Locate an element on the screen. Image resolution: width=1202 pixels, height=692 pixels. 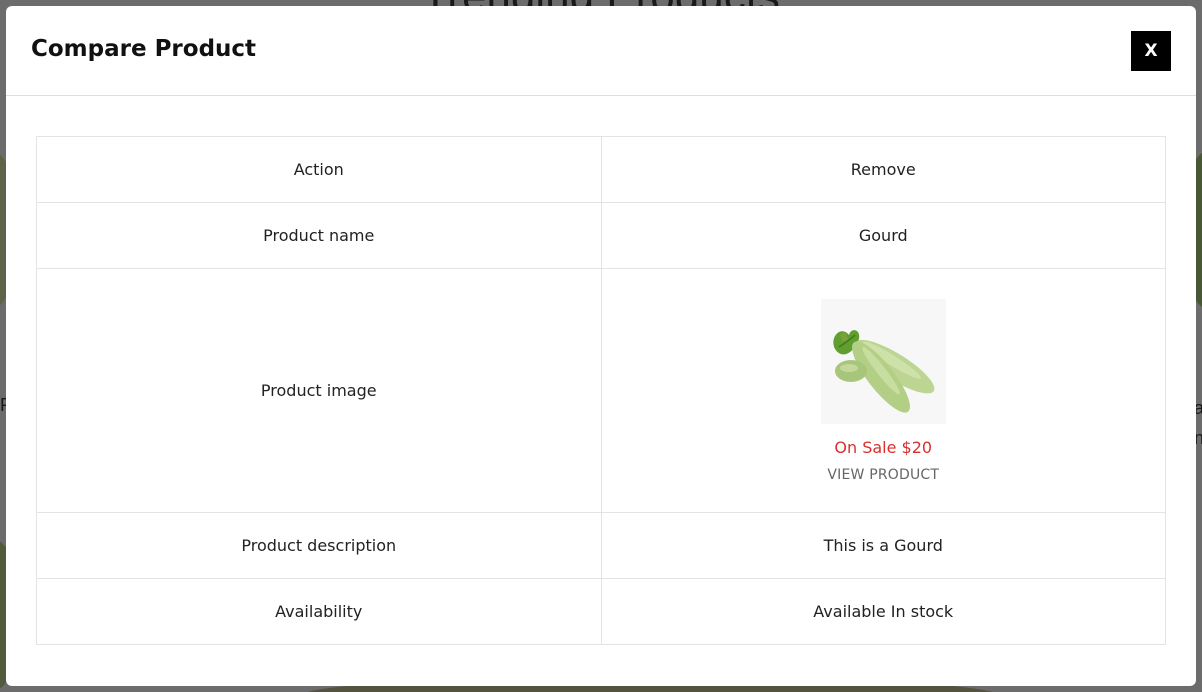
product-image is located at coordinates (883, 361).